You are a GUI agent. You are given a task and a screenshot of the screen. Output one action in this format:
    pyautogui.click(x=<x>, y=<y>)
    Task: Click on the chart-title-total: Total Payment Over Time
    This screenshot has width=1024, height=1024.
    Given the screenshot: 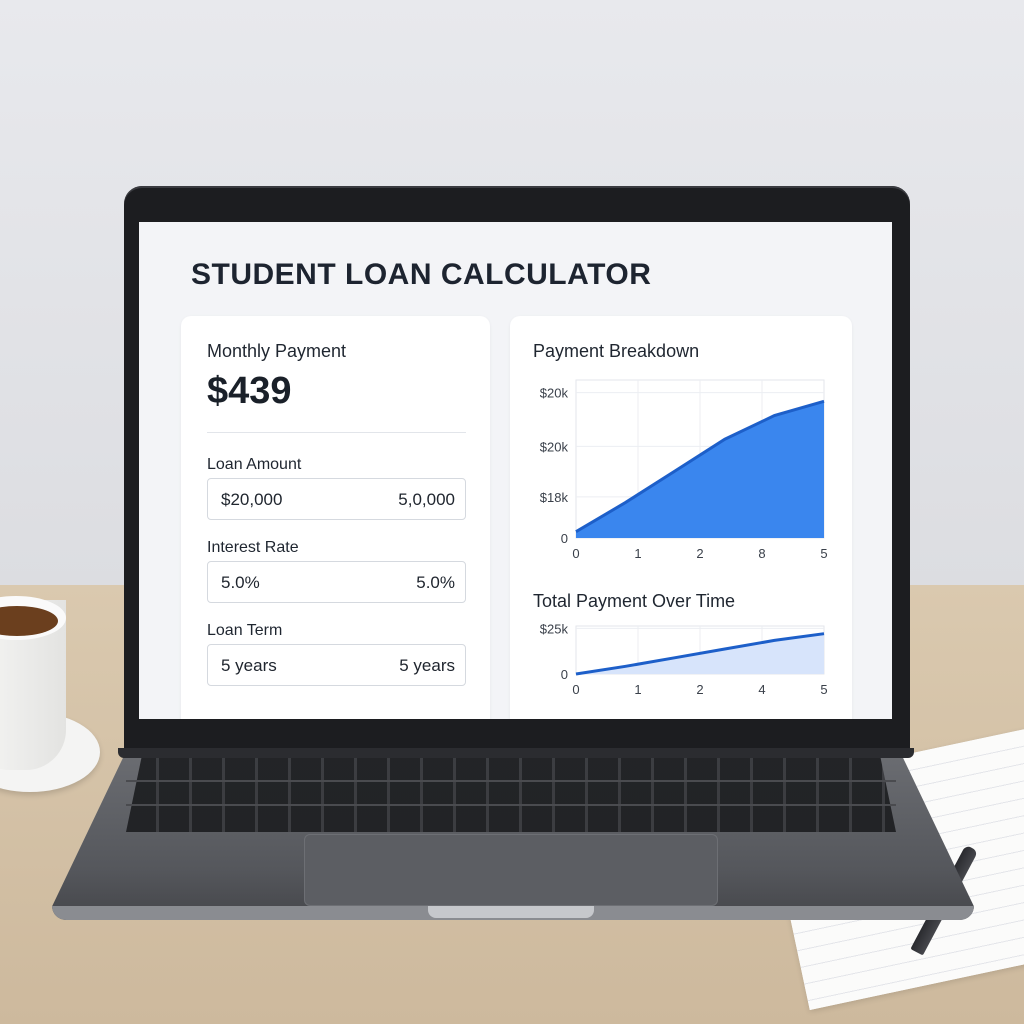 What is the action you would take?
    pyautogui.click(x=634, y=601)
    